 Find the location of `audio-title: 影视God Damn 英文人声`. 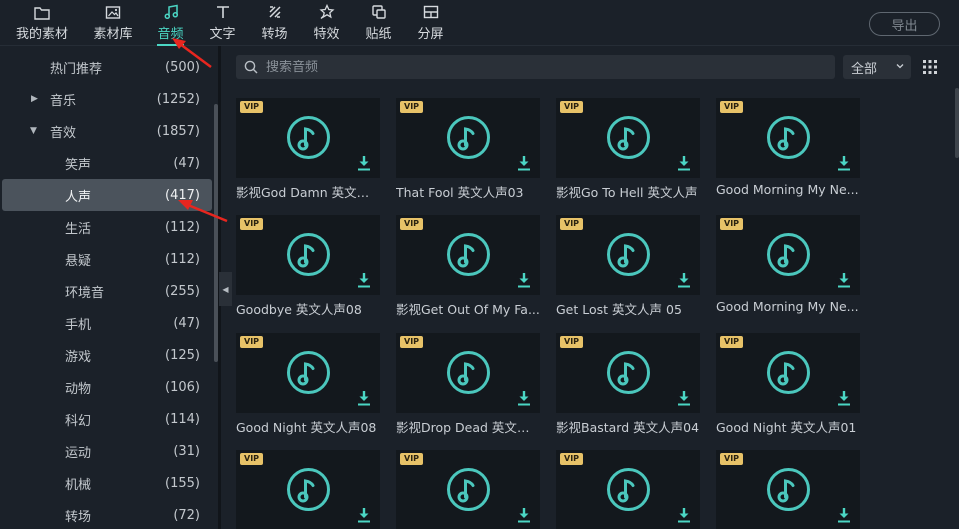

audio-title: 影视God Damn 英文人声 is located at coordinates (308, 192).